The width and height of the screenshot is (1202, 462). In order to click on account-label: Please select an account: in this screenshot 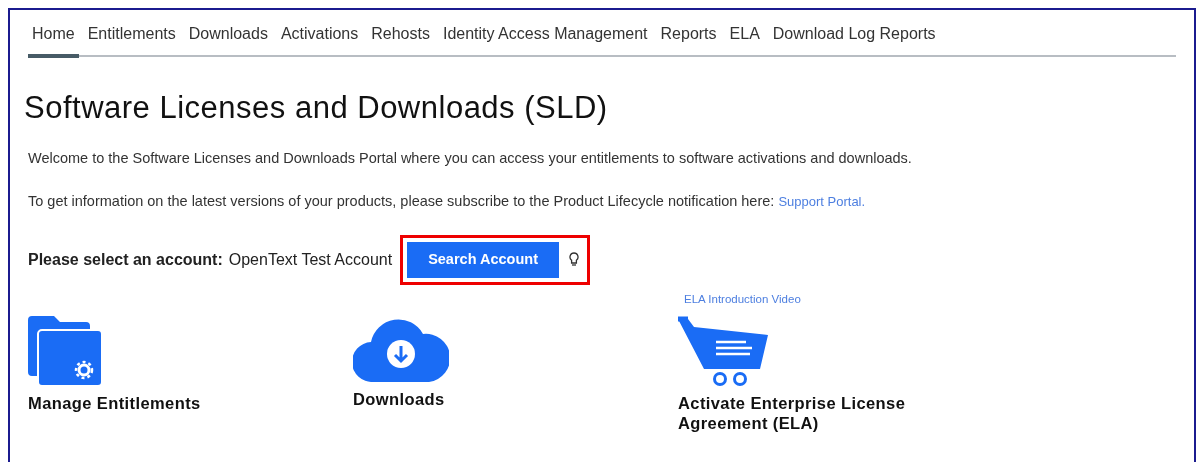, I will do `click(125, 259)`.